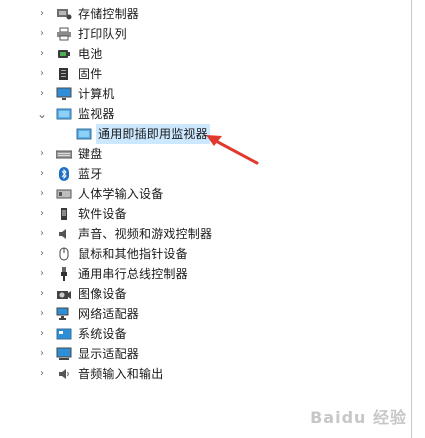  Describe the element at coordinates (64, 274) in the screenshot. I see `usb-icon` at that location.